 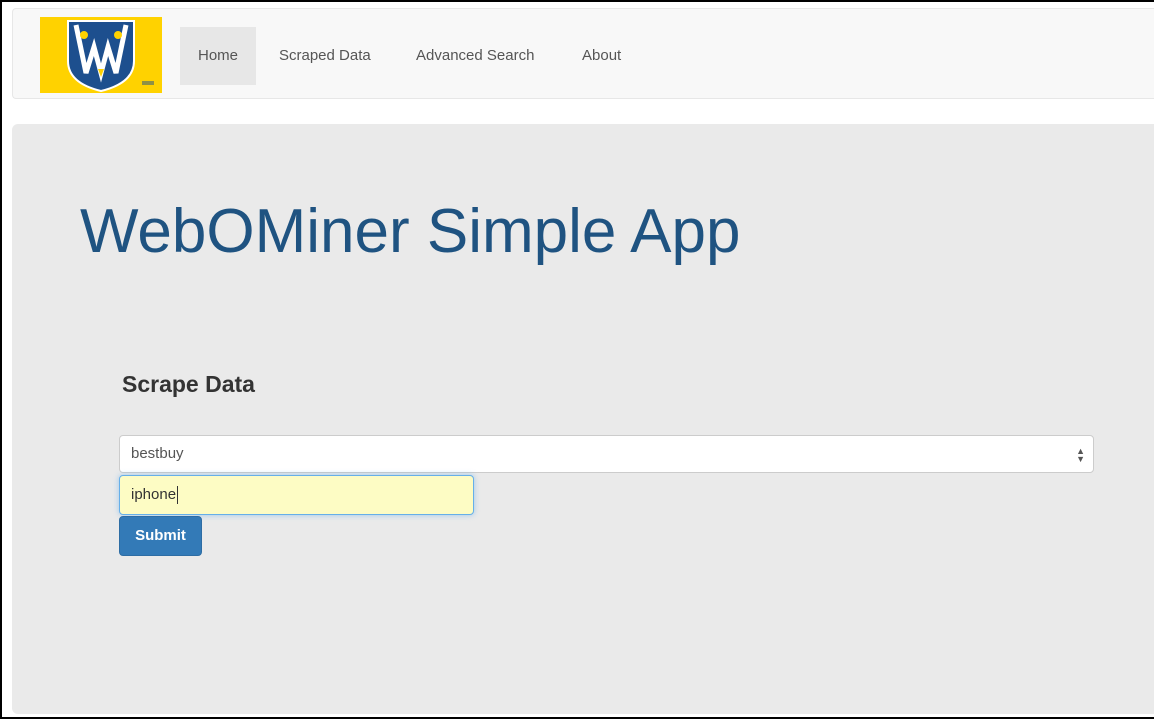 What do you see at coordinates (1080, 455) in the screenshot?
I see `select-arrows-icon: ▲ ▼` at bounding box center [1080, 455].